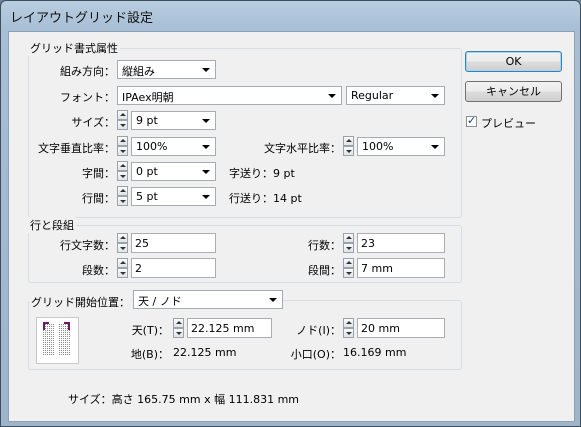 The width and height of the screenshot is (581, 427). Describe the element at coordinates (87, 245) in the screenshot. I see `chars-per-line-label: 行文字数：` at that location.